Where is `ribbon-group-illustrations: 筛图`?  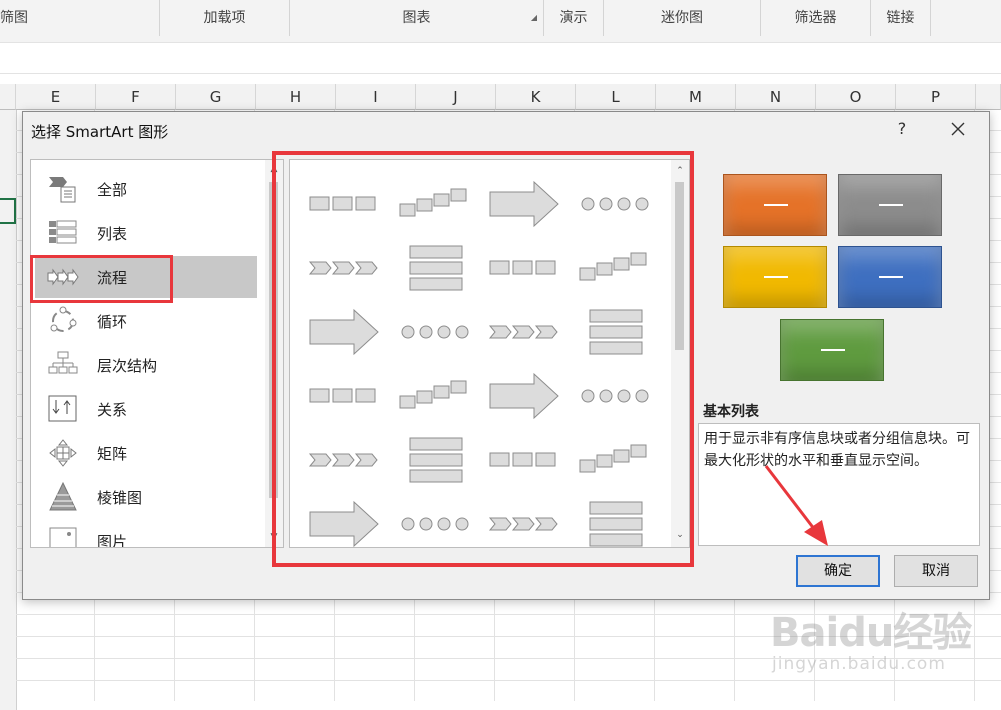 ribbon-group-illustrations: 筛图 is located at coordinates (80, 18).